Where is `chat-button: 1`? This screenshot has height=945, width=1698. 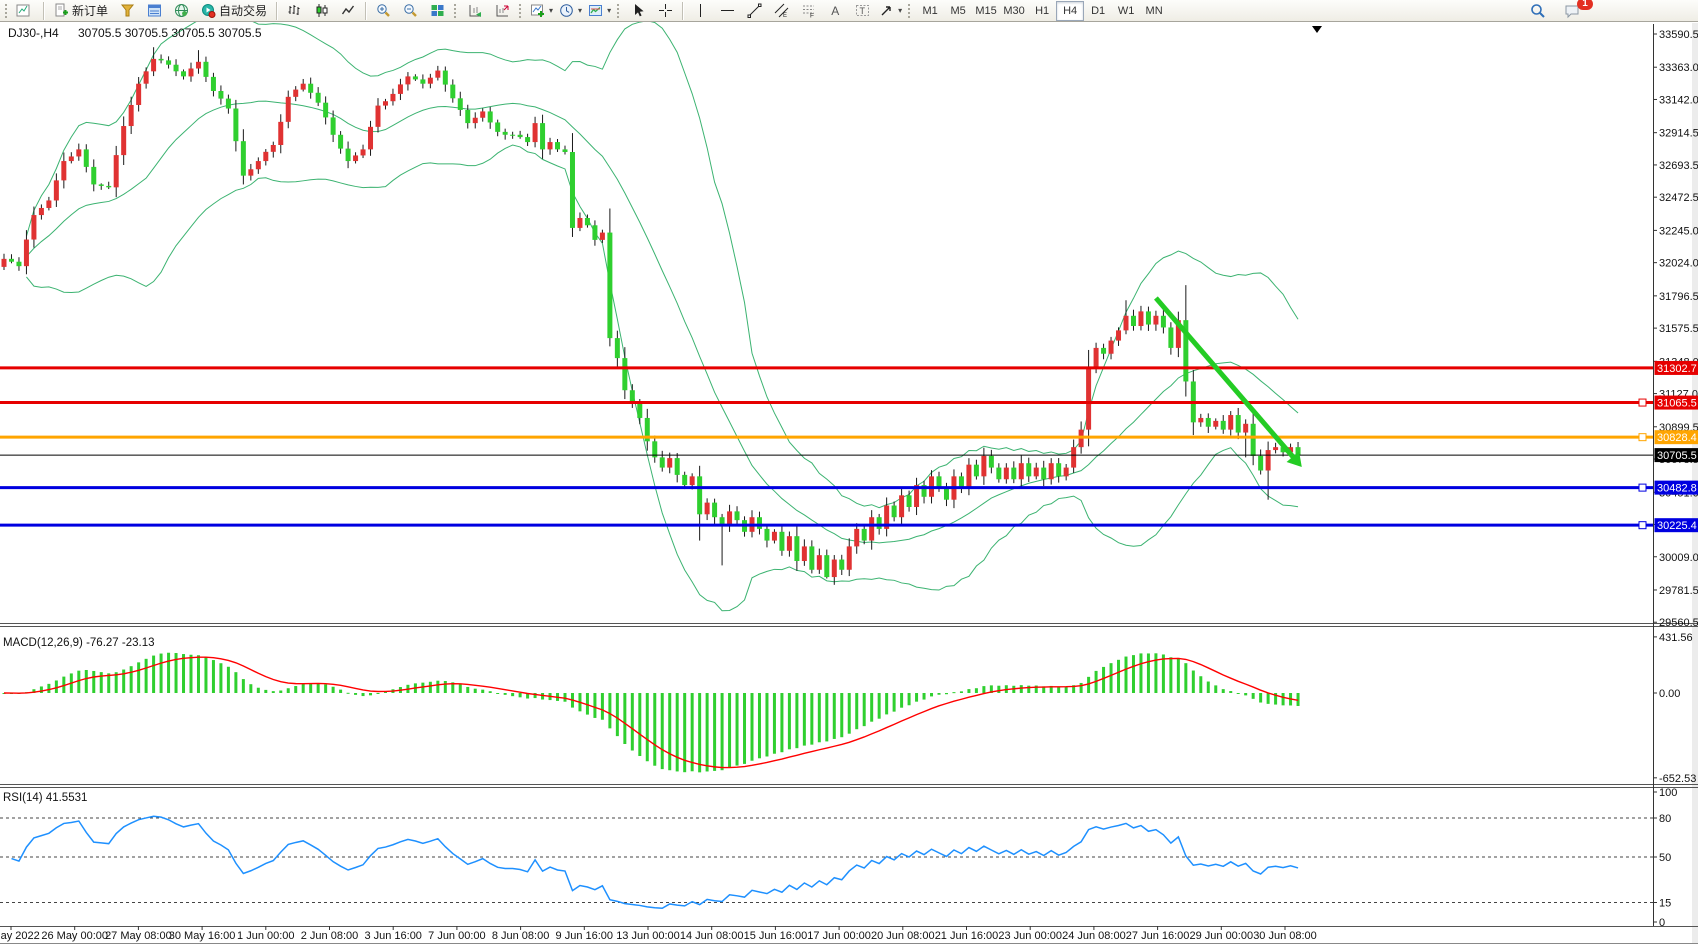 chat-button: 1 is located at coordinates (1576, 11).